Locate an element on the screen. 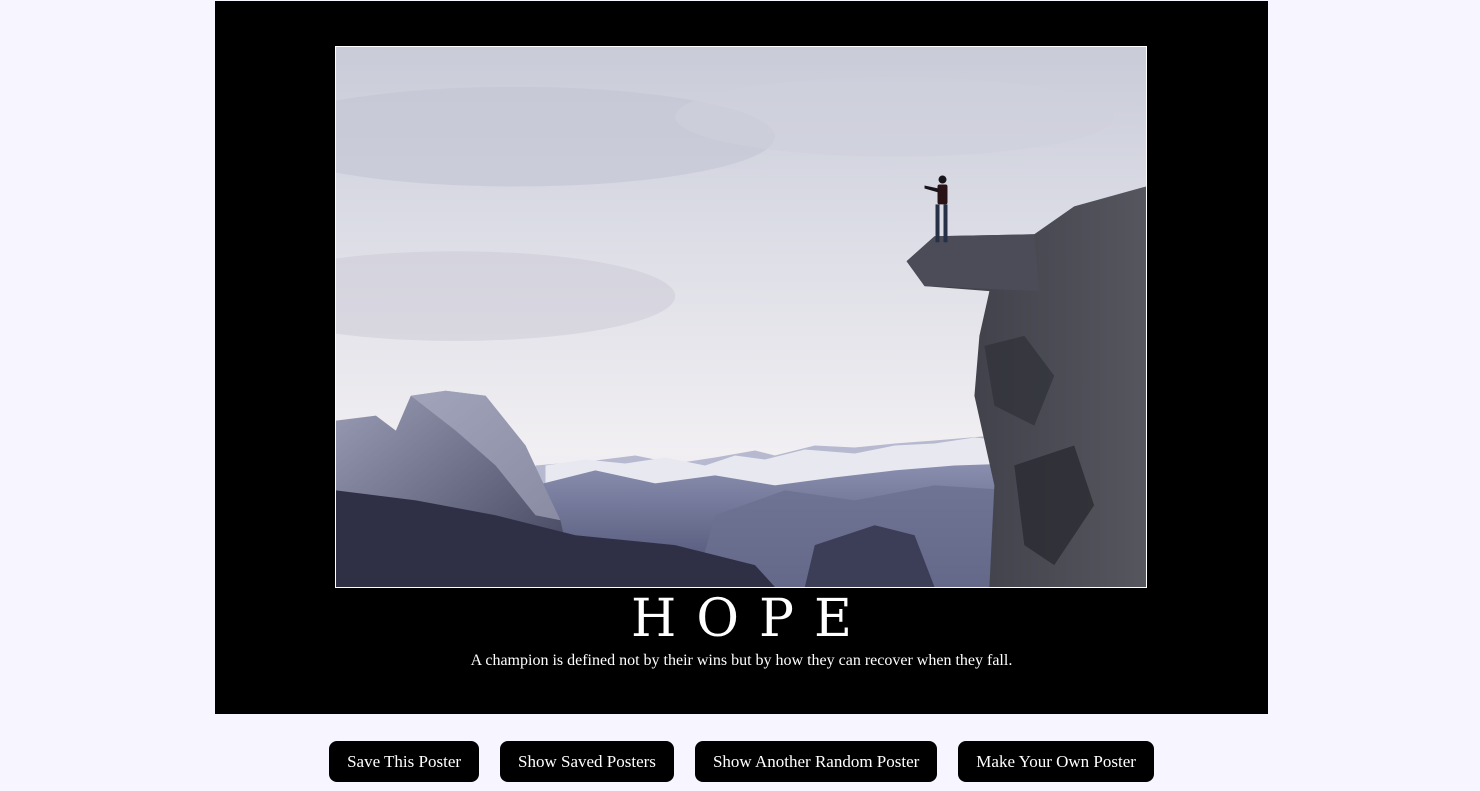 This screenshot has width=1480, height=791. make-own-poster-button: Make Your Own Poster is located at coordinates (1056, 761).